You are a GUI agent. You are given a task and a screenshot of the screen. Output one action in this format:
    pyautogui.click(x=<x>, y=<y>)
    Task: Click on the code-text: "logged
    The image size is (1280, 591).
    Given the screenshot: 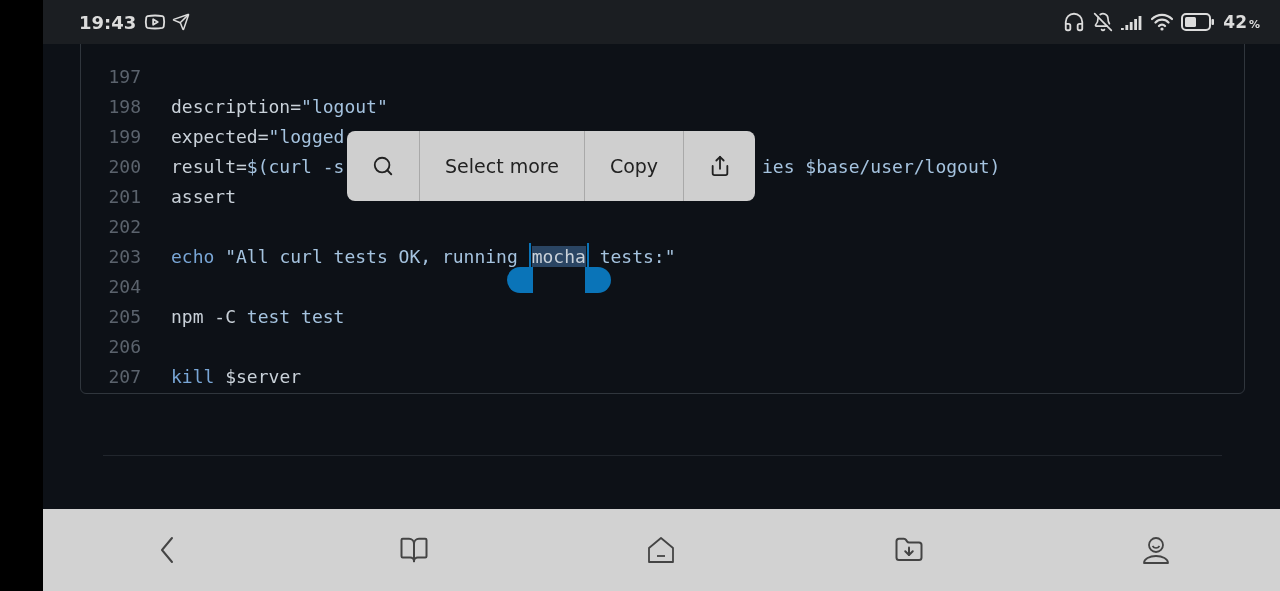 What is the action you would take?
    pyautogui.click(x=306, y=136)
    